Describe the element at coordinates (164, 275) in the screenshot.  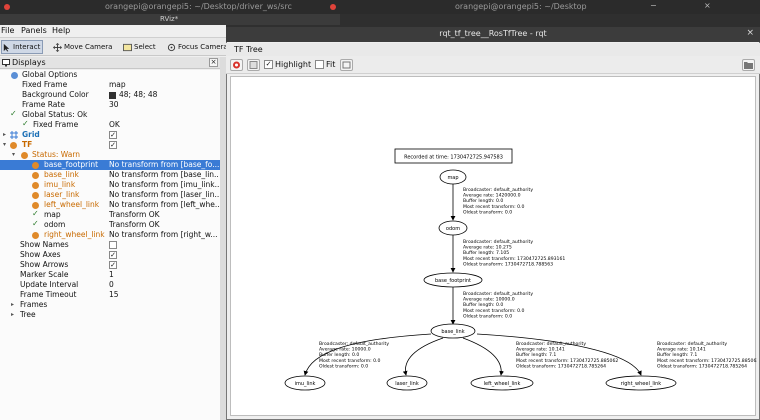
I see `row-value: 1` at that location.